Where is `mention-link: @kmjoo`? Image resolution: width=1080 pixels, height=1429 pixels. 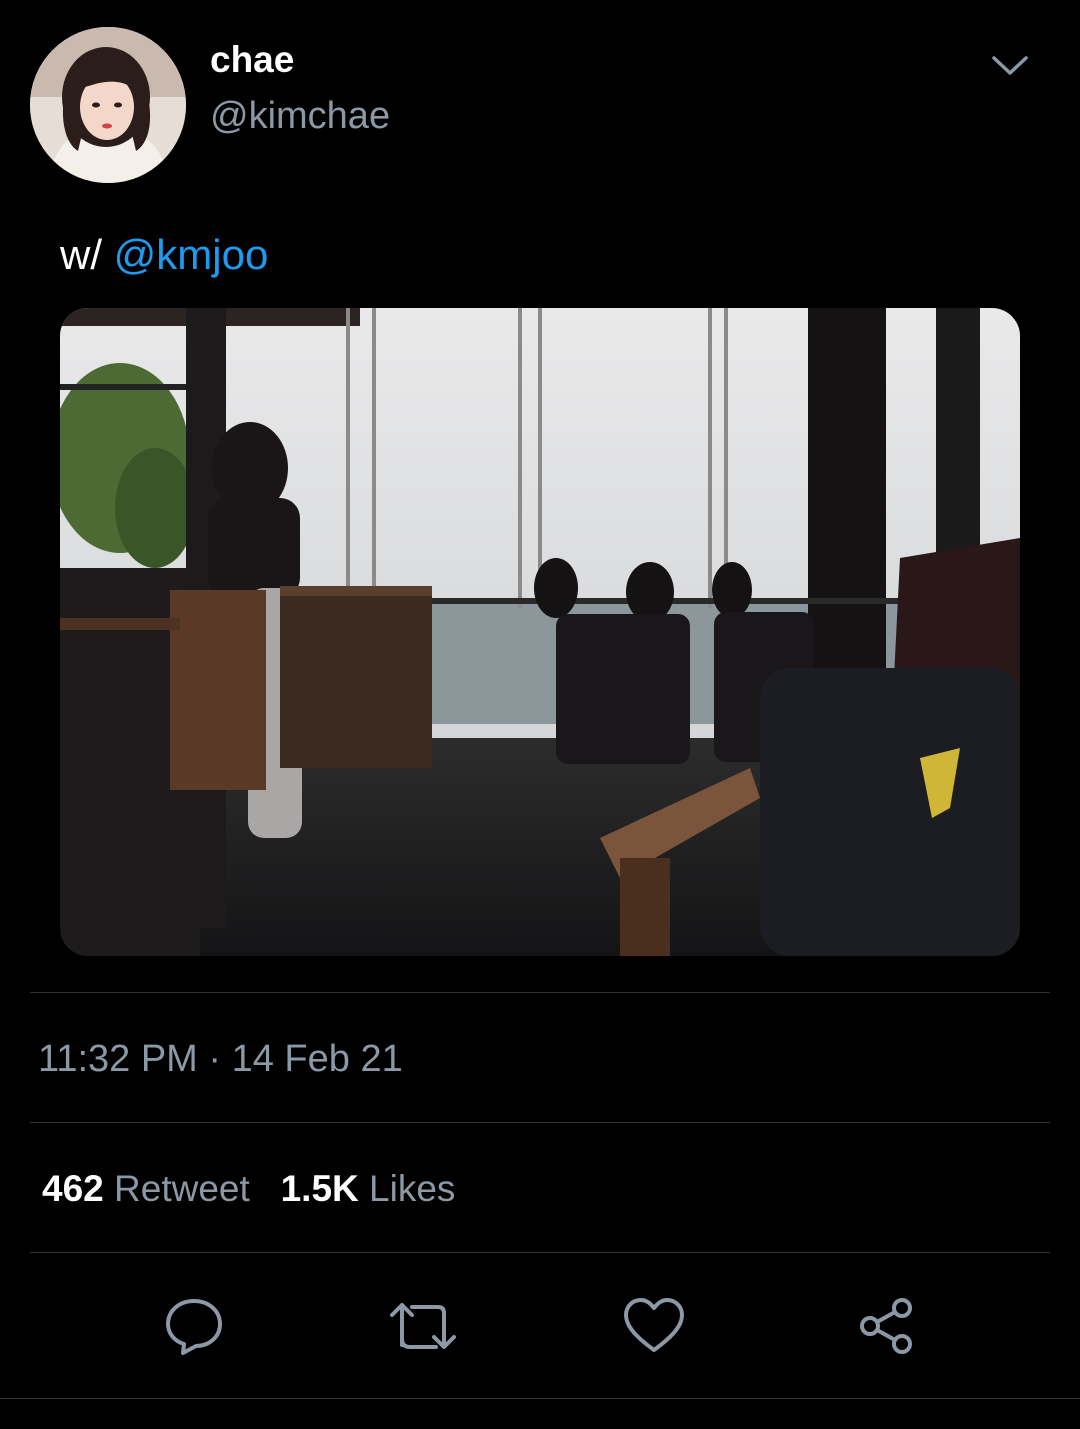
mention-link: @kmjoo is located at coordinates (191, 254).